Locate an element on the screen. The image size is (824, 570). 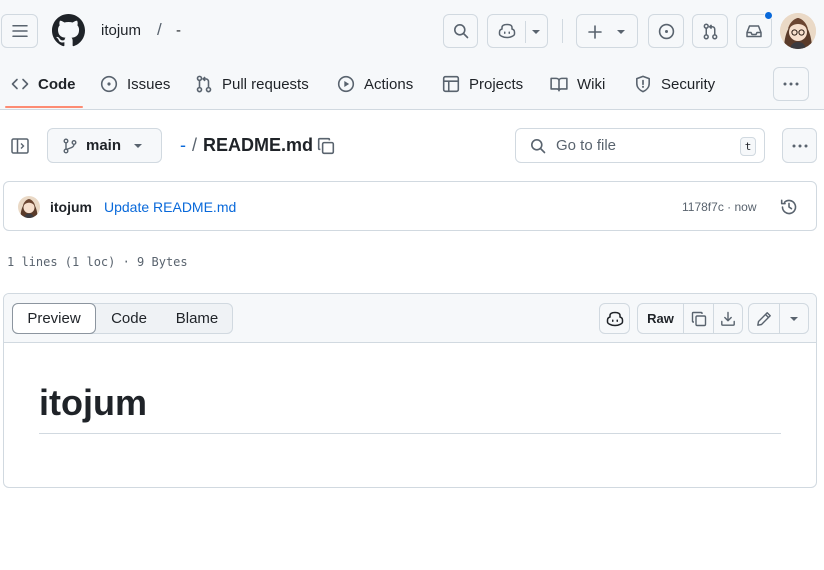
copilot-menu-button is located at coordinates (517, 31).